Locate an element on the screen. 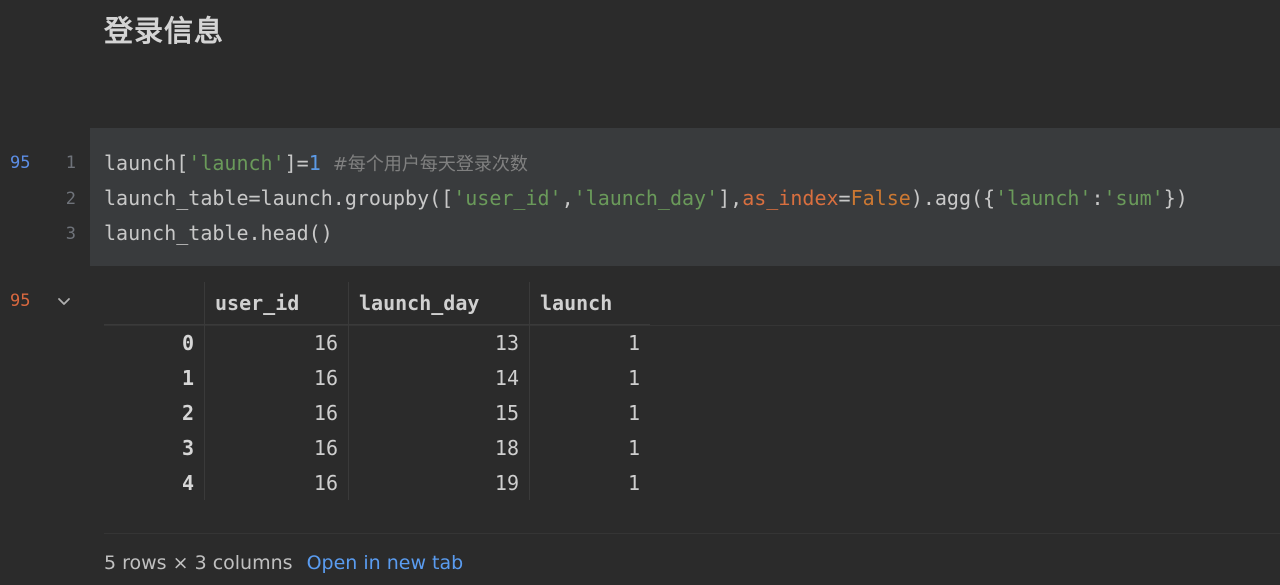 The width and height of the screenshot is (1280, 585). table-row: 0 16 13 1 is located at coordinates (377, 342).